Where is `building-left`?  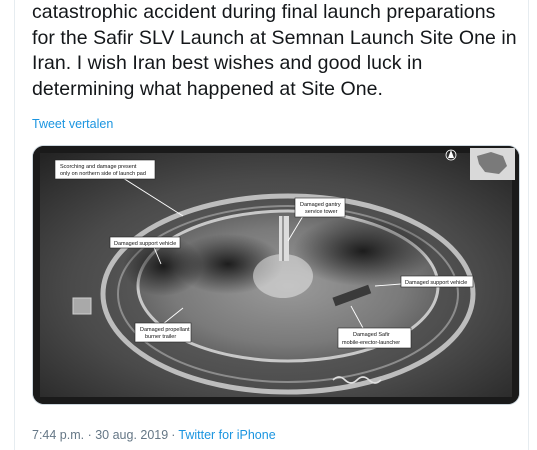
building-left is located at coordinates (82, 306).